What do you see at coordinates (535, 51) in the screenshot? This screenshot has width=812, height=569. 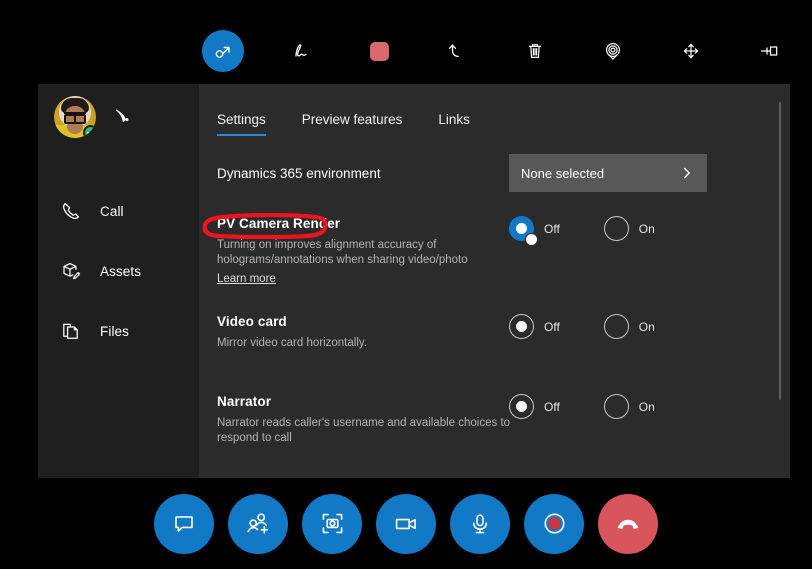 I see `delete-tool` at bounding box center [535, 51].